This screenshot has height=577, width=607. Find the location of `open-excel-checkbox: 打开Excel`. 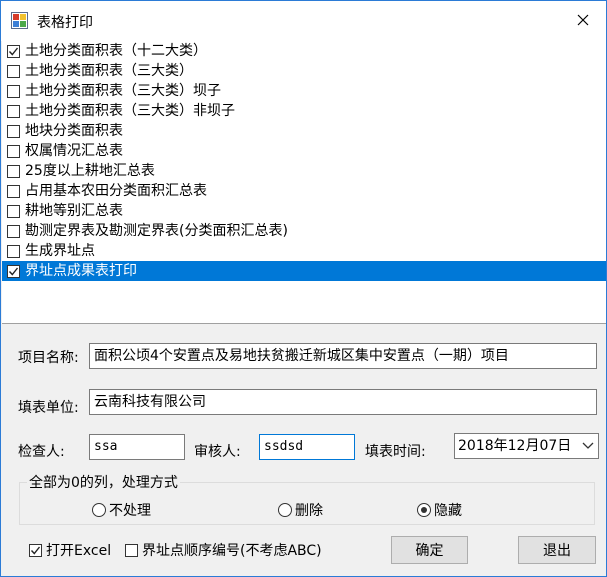

open-excel-checkbox: 打开Excel is located at coordinates (70, 550).